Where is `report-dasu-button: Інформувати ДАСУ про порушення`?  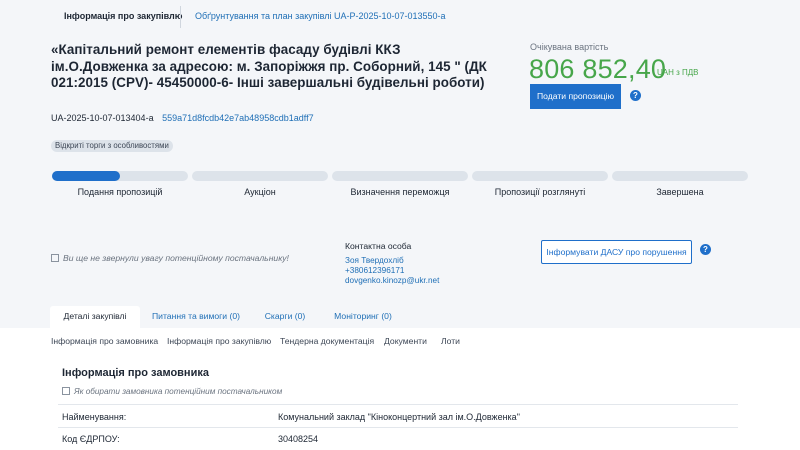 report-dasu-button: Інформувати ДАСУ про порушення is located at coordinates (616, 252).